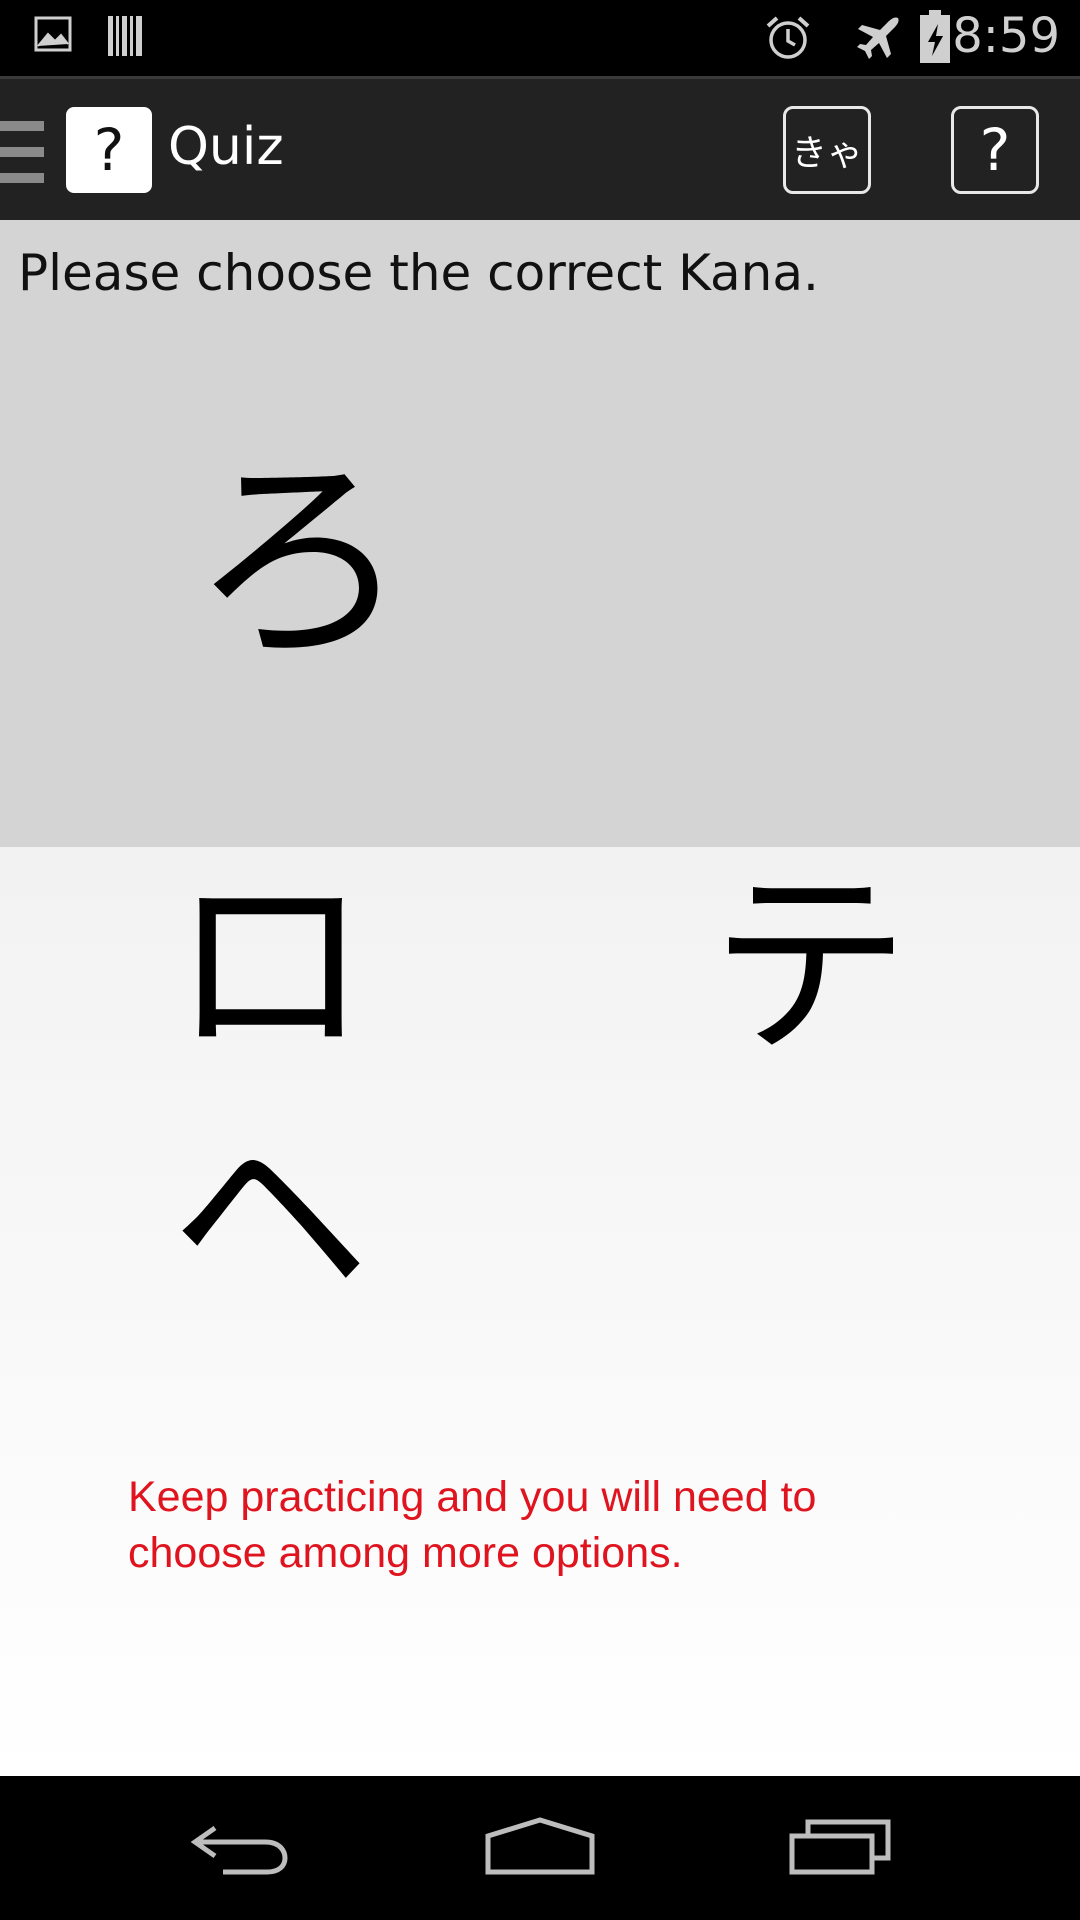  What do you see at coordinates (109, 150) in the screenshot?
I see `app-icon: ?` at bounding box center [109, 150].